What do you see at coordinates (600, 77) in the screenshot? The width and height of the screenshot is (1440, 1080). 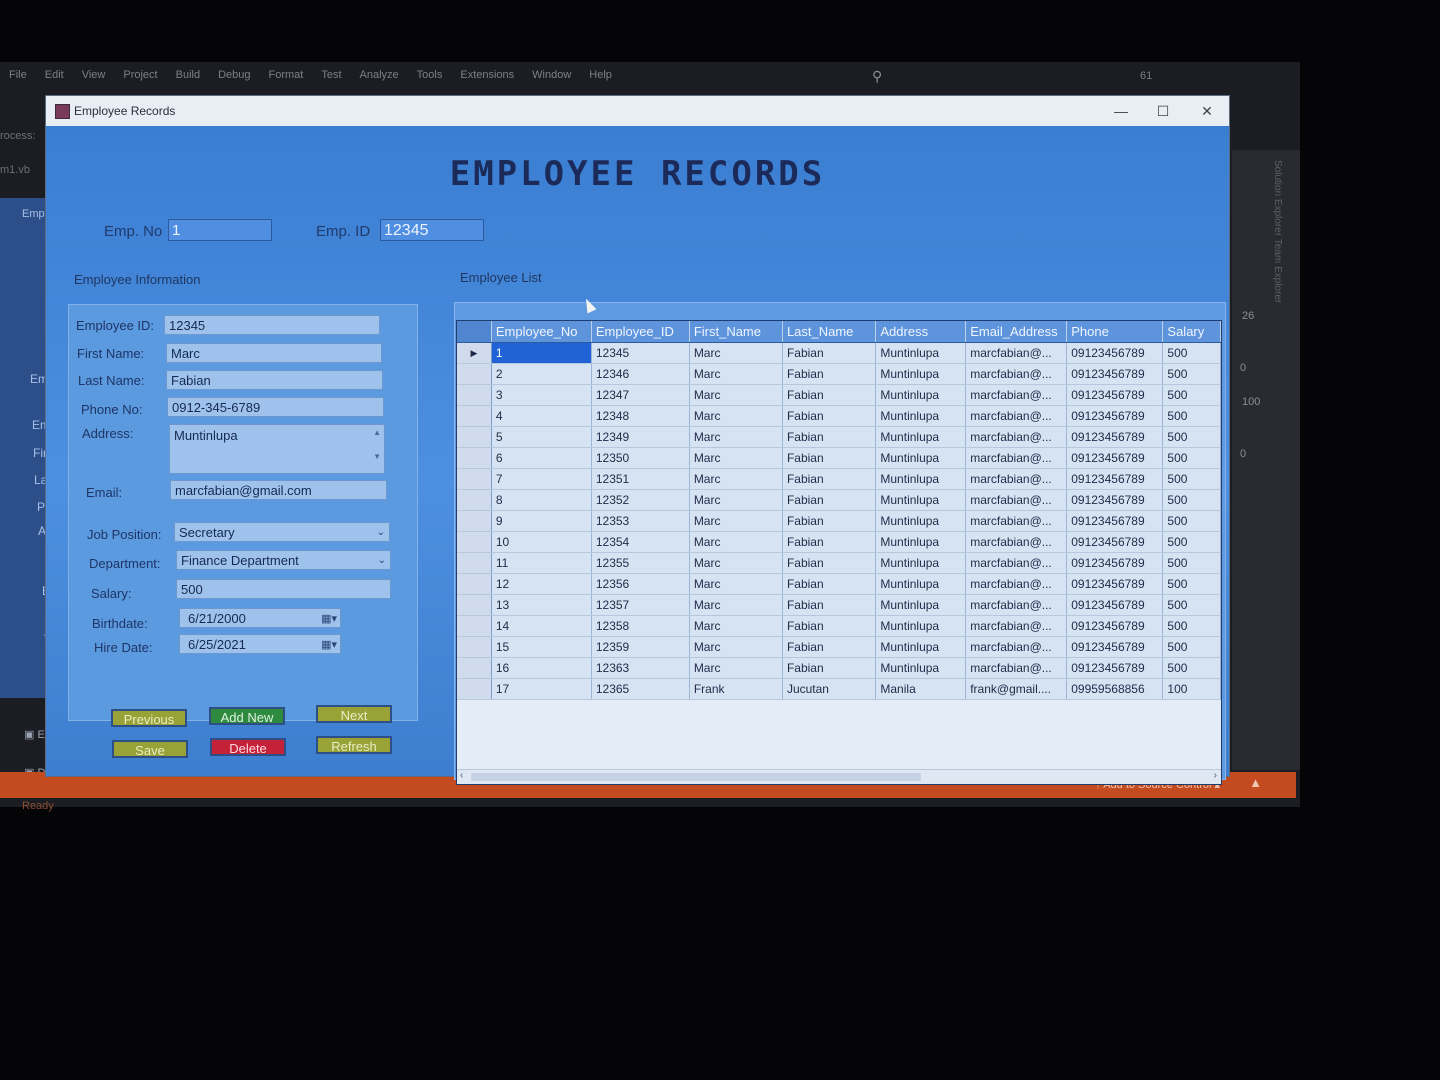 I see `ide-menu-item: Help` at bounding box center [600, 77].